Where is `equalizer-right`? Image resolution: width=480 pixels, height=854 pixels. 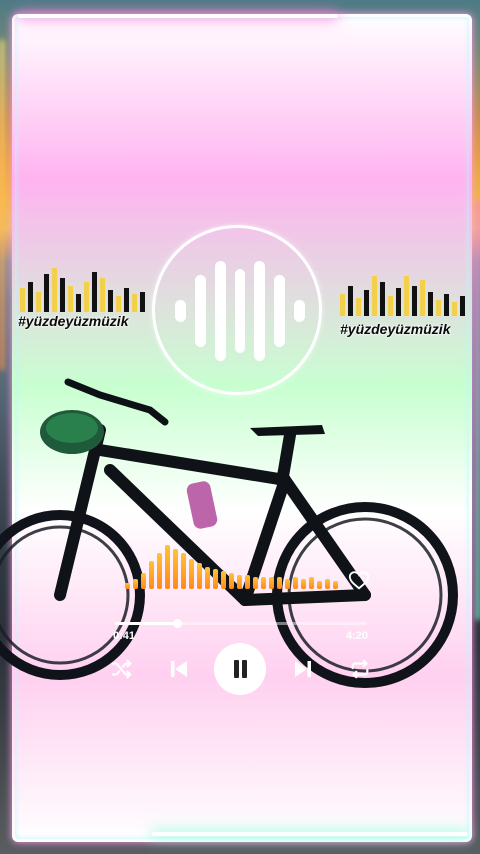
equalizer-right is located at coordinates (402, 294).